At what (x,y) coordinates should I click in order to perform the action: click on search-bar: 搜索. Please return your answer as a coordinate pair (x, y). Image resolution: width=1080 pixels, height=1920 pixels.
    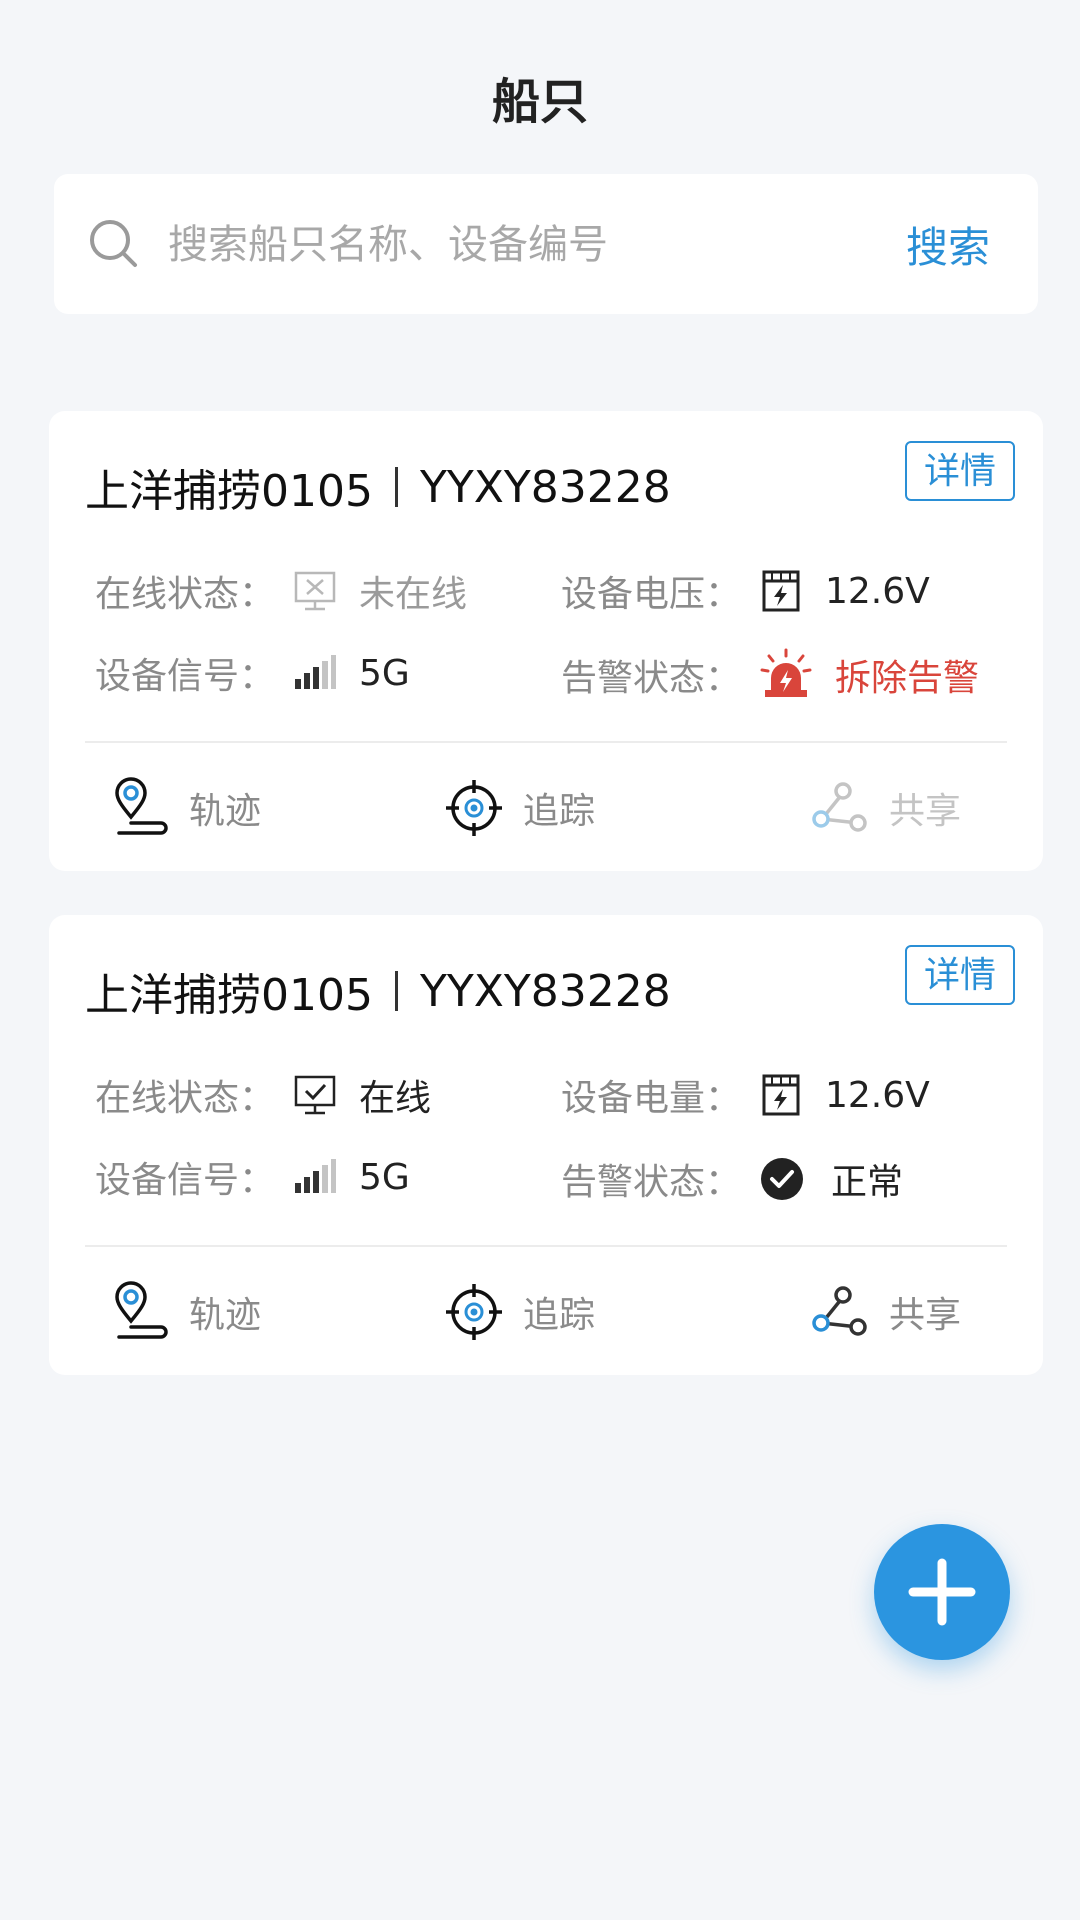
    Looking at the image, I should click on (546, 244).